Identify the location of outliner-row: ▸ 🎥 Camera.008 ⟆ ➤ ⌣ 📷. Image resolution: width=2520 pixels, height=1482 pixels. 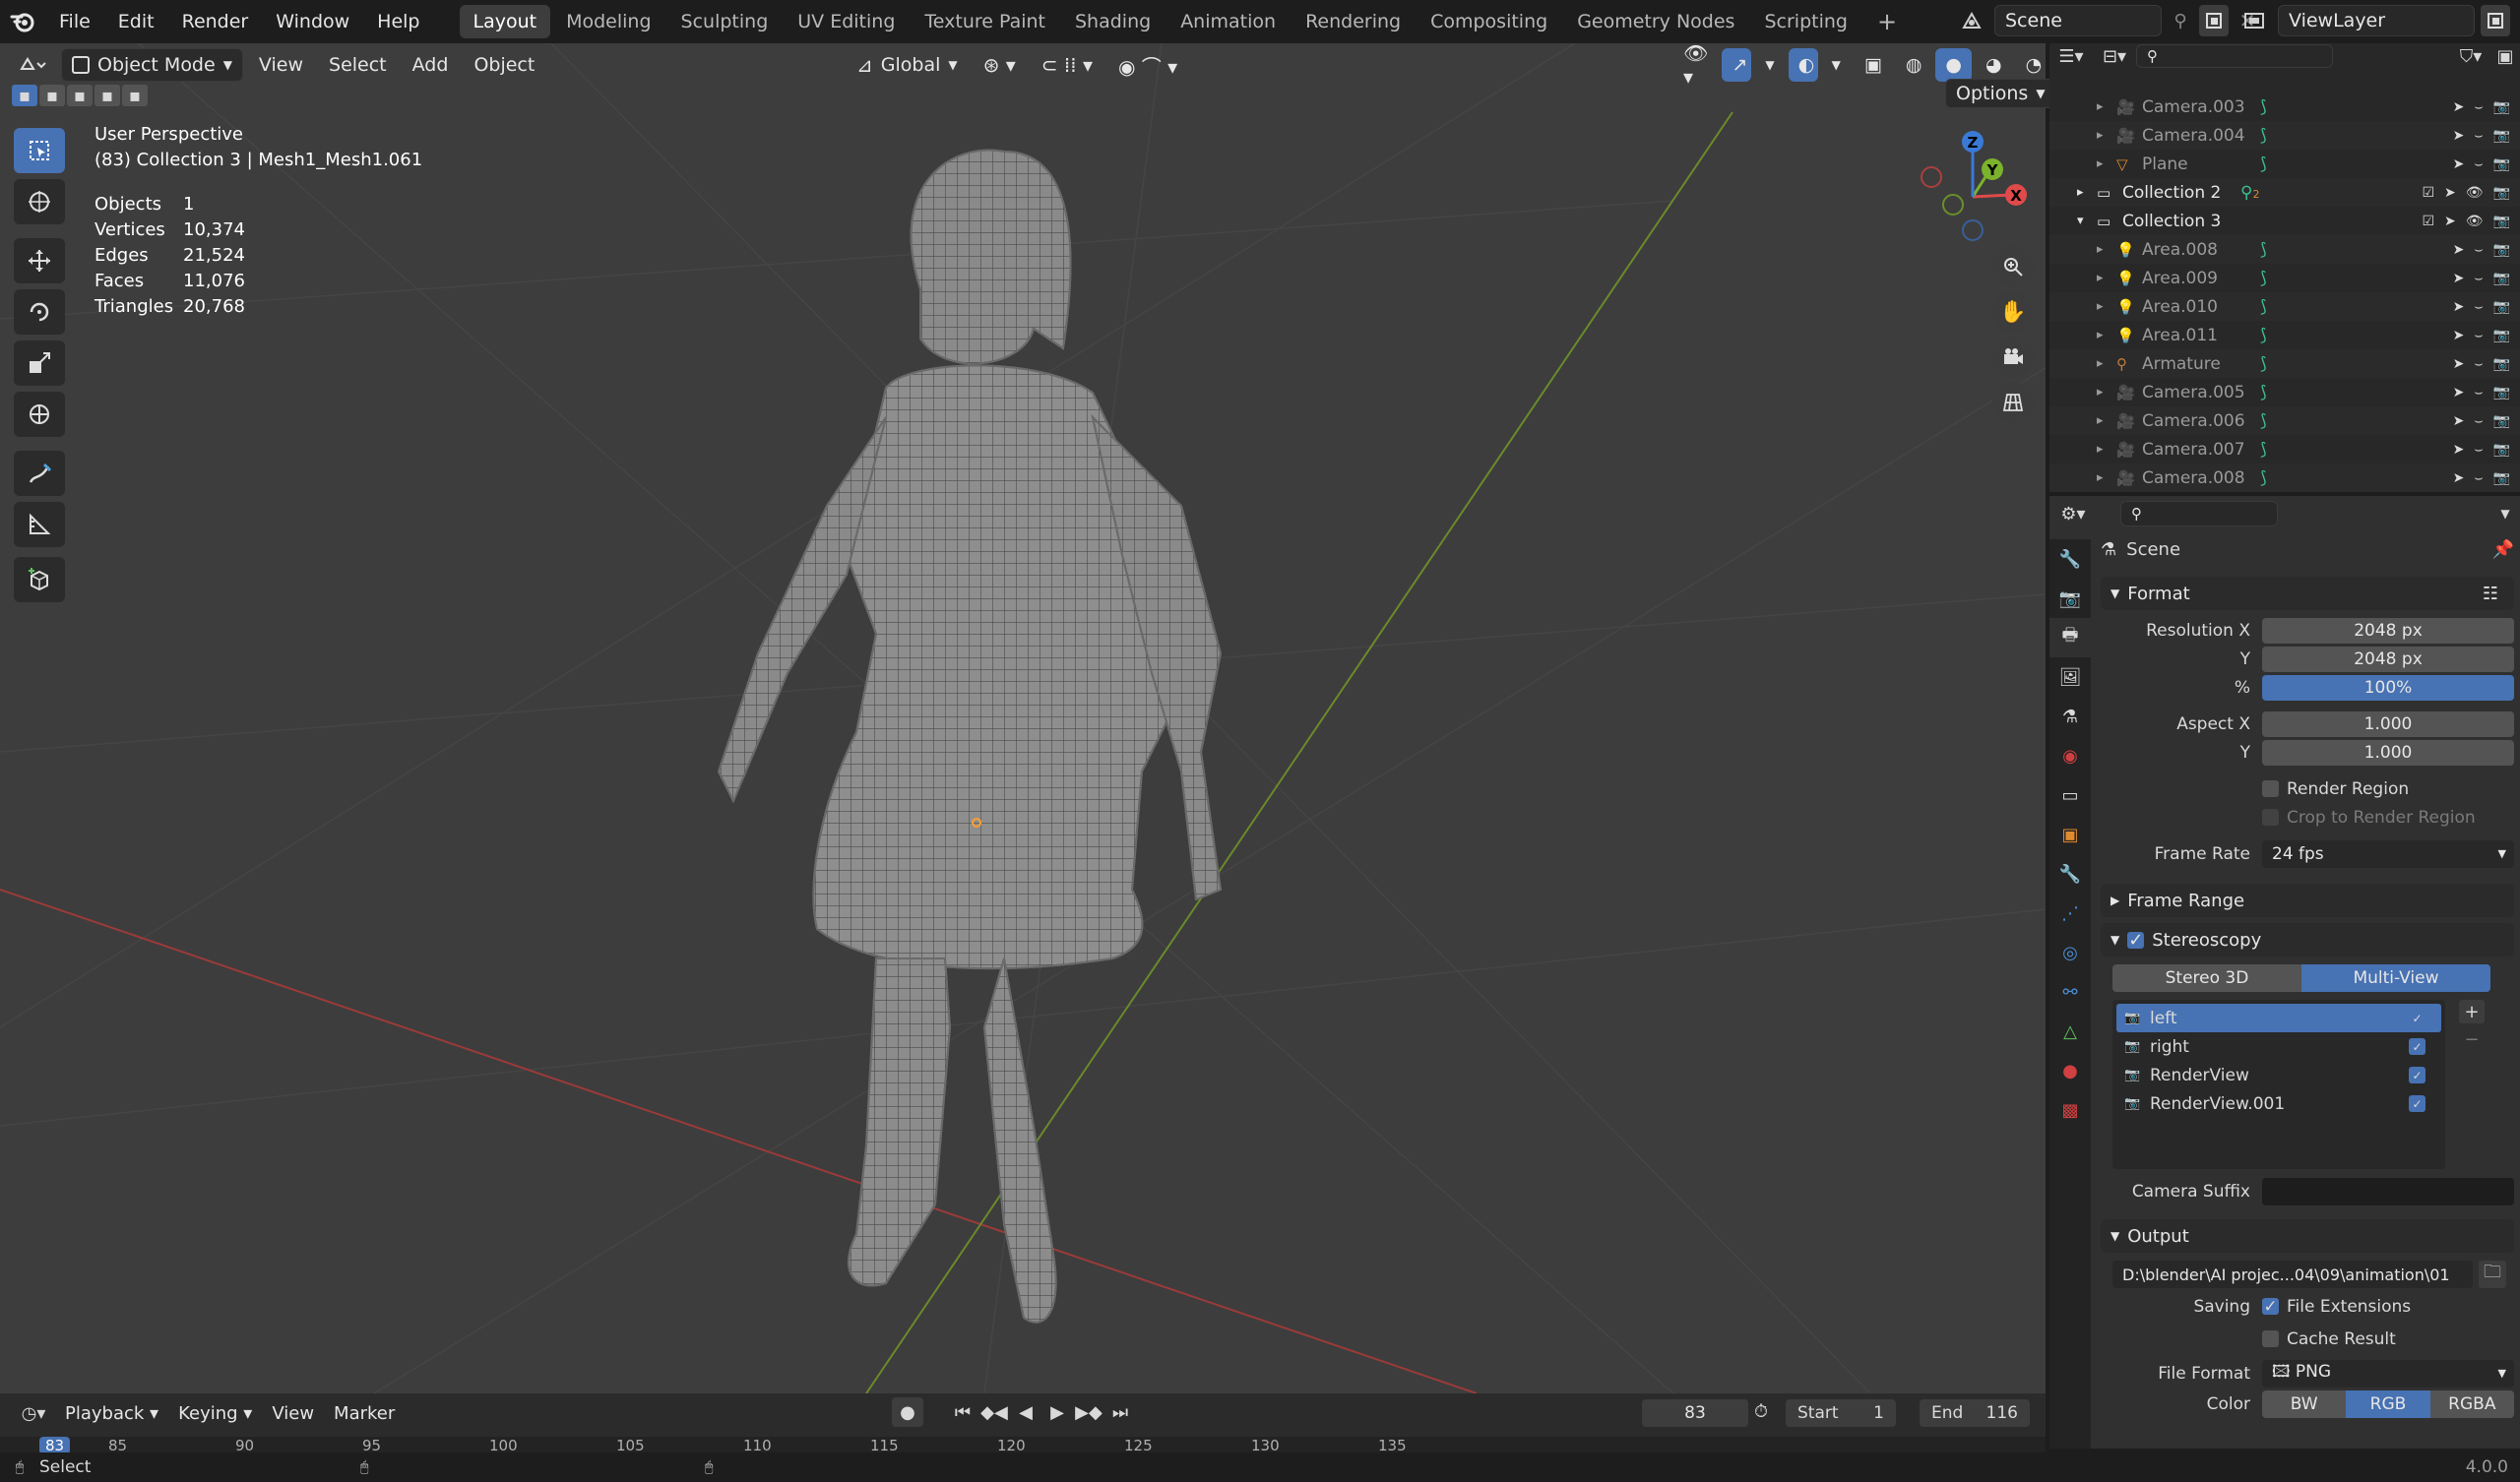
(2284, 477).